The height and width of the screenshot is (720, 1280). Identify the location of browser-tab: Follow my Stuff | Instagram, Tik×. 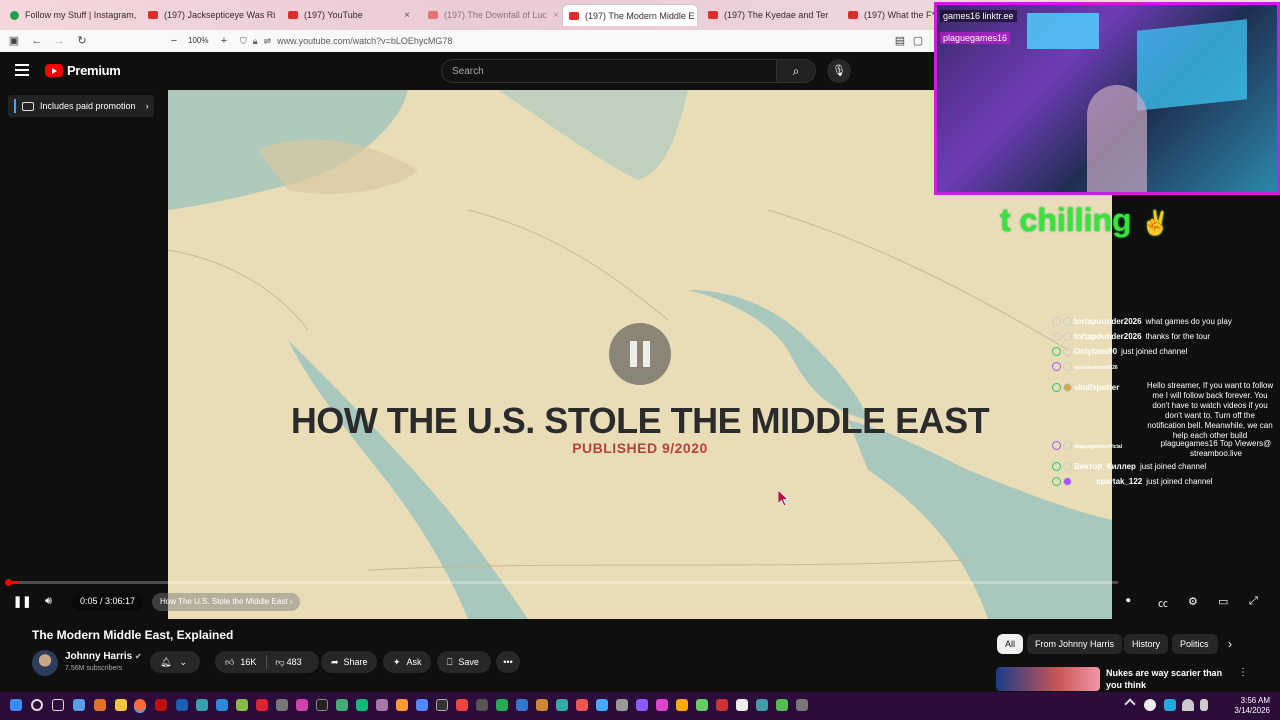
(70, 15).